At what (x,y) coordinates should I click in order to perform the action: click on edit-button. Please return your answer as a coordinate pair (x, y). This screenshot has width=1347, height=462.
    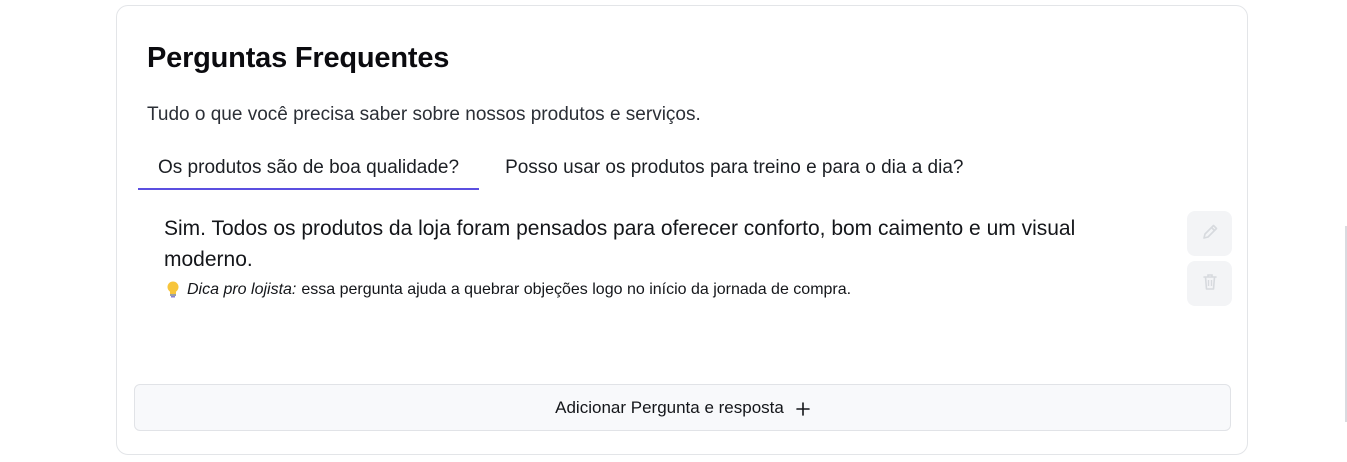
    Looking at the image, I should click on (1209, 233).